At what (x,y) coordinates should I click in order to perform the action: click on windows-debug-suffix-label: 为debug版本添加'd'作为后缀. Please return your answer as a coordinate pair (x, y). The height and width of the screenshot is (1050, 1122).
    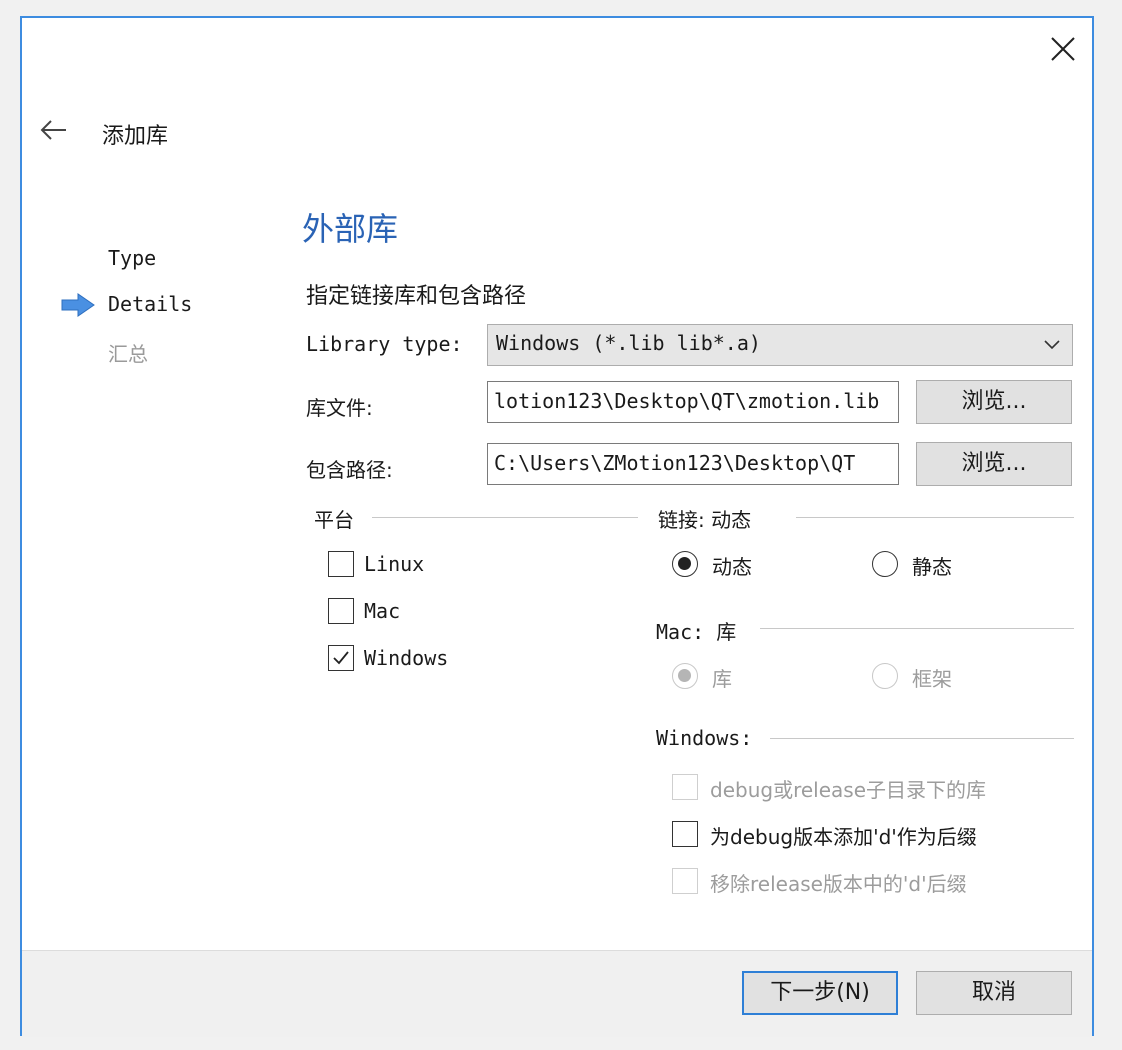
    Looking at the image, I should click on (843, 837).